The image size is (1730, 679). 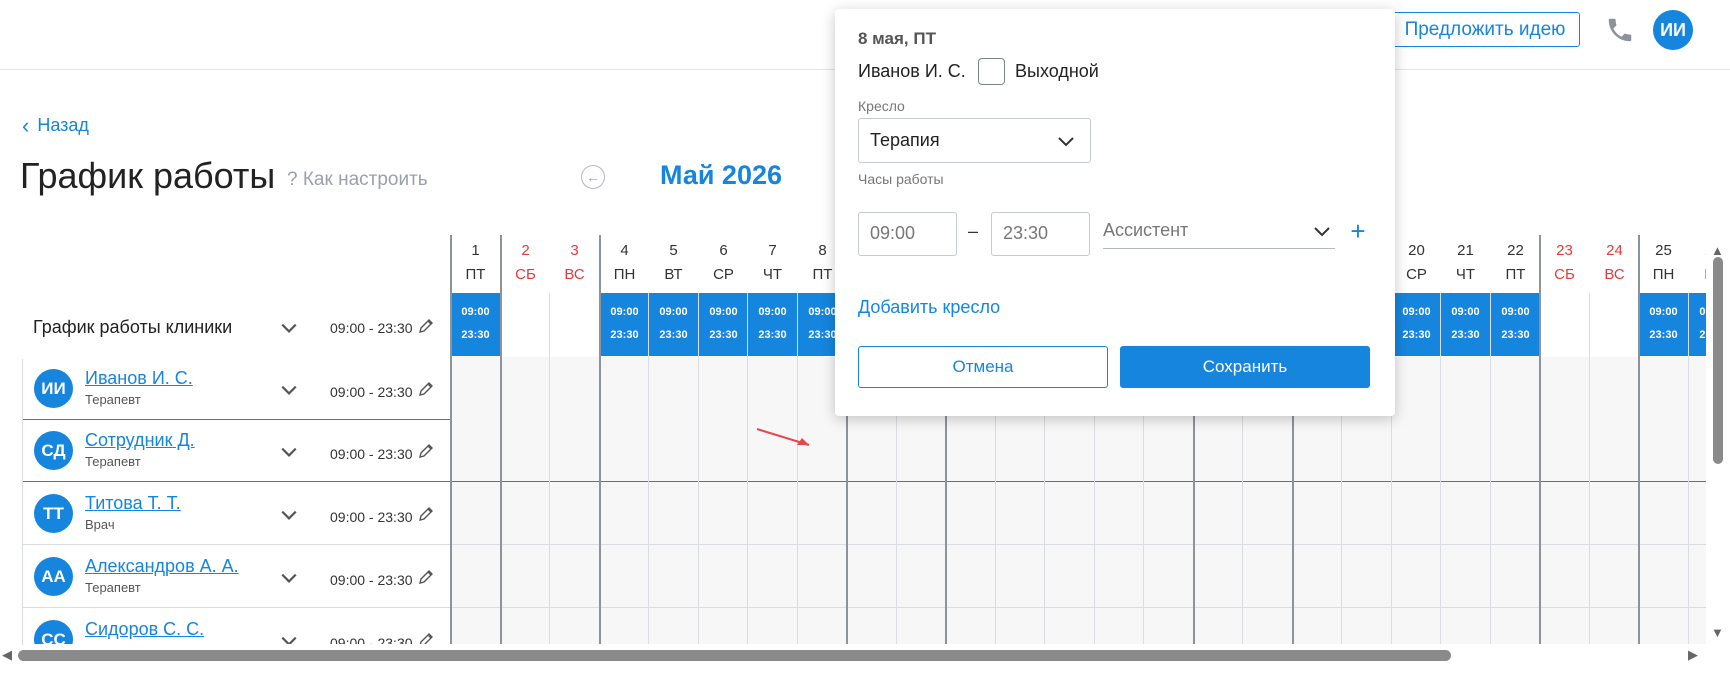 I want to click on prev-month-button: ←, so click(x=593, y=177).